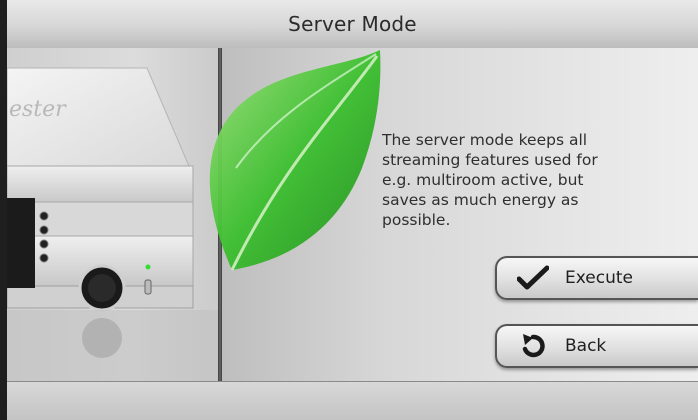 This screenshot has width=698, height=420. I want to click on description-line: saves as much energy as, so click(480, 200).